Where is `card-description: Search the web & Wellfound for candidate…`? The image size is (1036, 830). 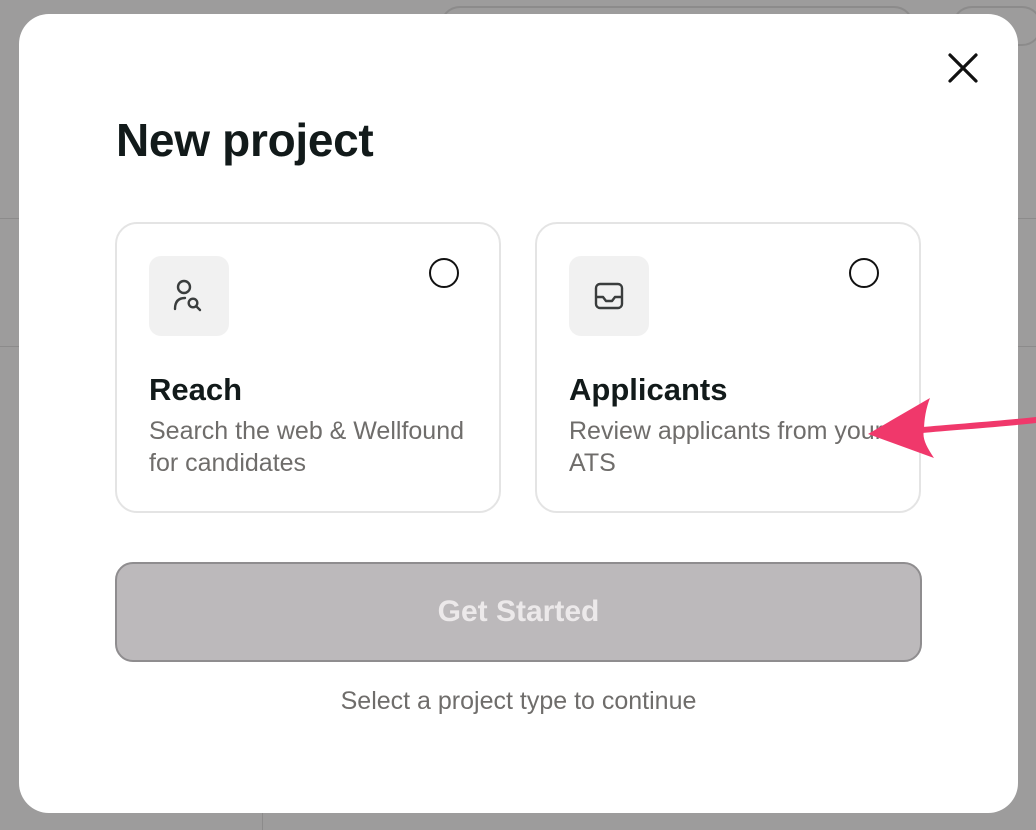 card-description: Search the web & Wellfound for candidate… is located at coordinates (307, 447).